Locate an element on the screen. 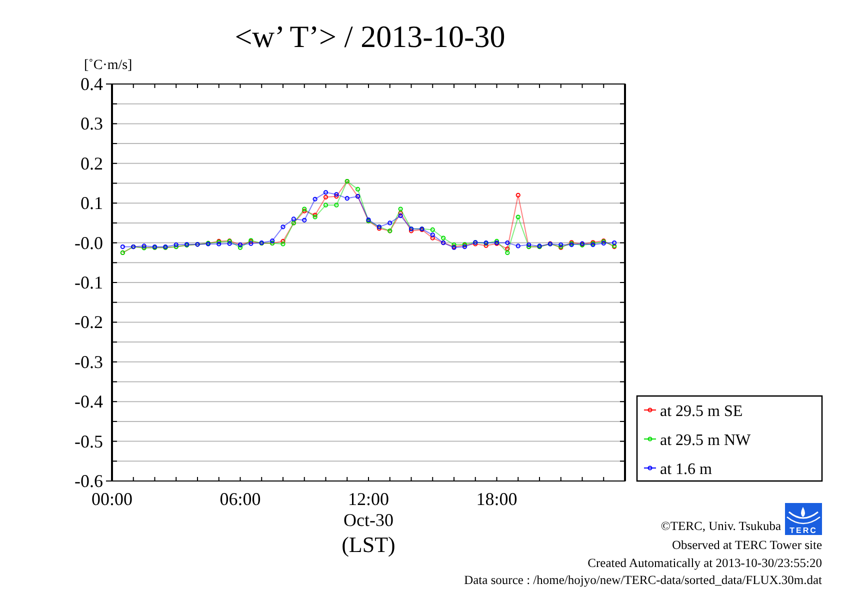 The height and width of the screenshot is (595, 842). chart-title: <w’ T’> / 2013-10-30 is located at coordinates (370, 36).